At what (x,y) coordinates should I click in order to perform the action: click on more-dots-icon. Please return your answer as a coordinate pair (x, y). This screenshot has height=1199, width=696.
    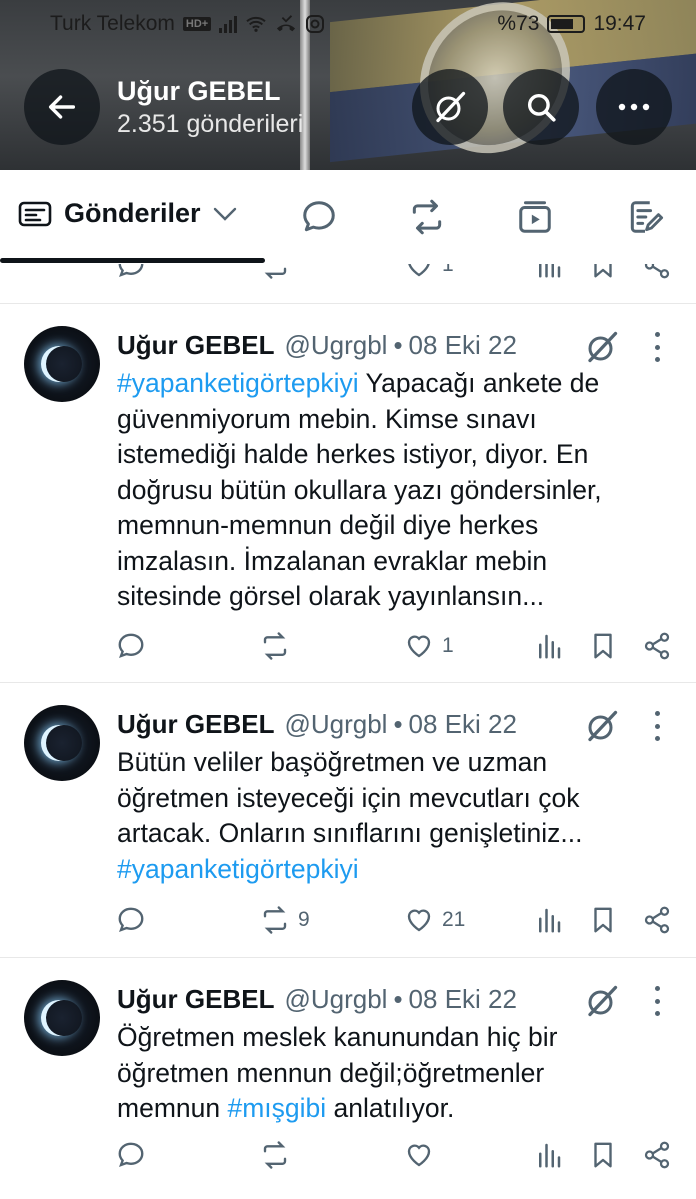
    Looking at the image, I should click on (634, 107).